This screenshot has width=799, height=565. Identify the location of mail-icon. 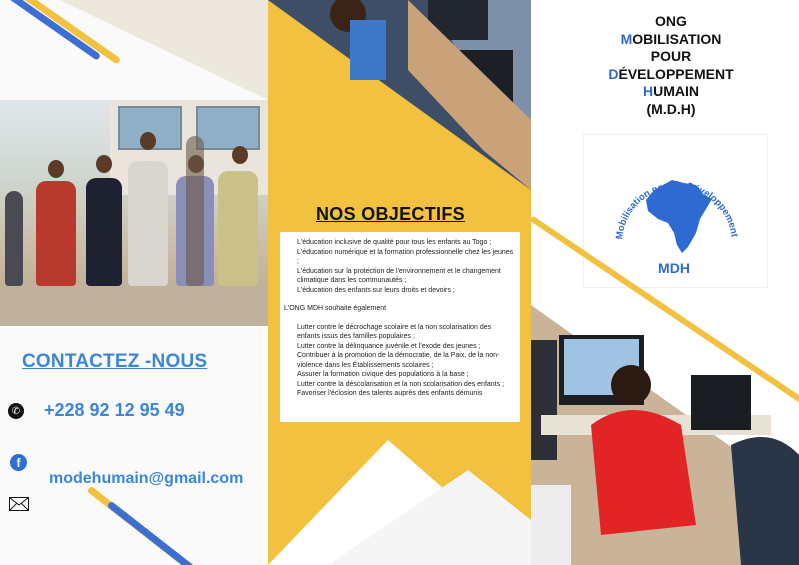
(19, 504).